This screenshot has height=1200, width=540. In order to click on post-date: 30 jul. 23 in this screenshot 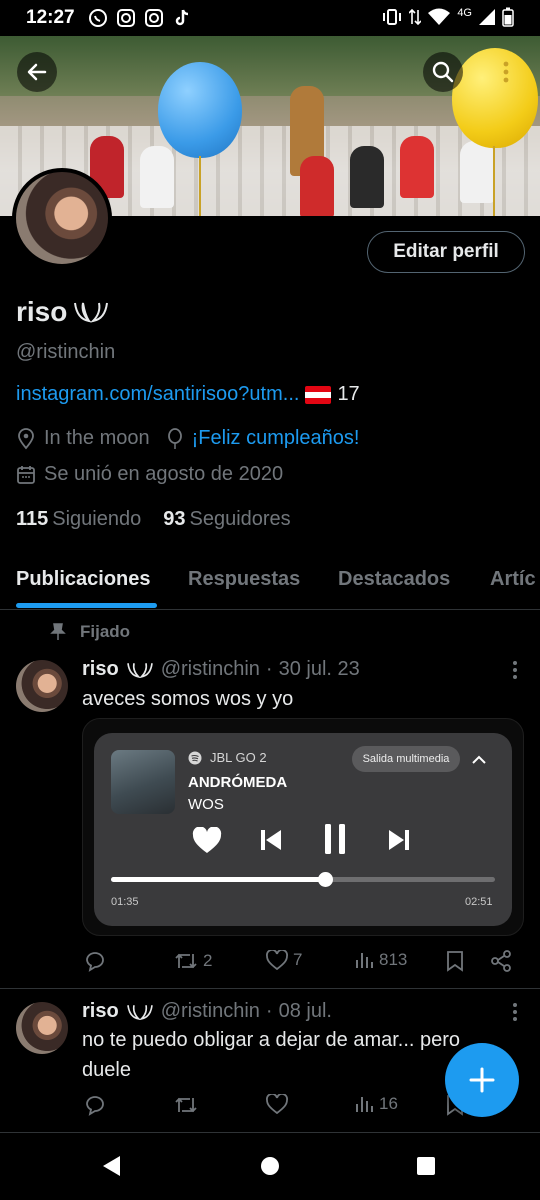, I will do `click(319, 669)`.